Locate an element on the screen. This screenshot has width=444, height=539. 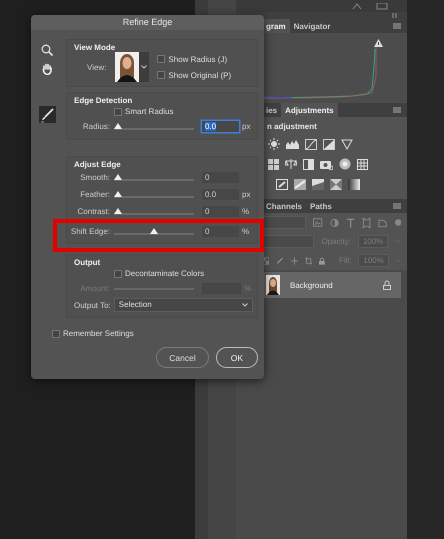
slider-label: Smooth: is located at coordinates (94, 177).